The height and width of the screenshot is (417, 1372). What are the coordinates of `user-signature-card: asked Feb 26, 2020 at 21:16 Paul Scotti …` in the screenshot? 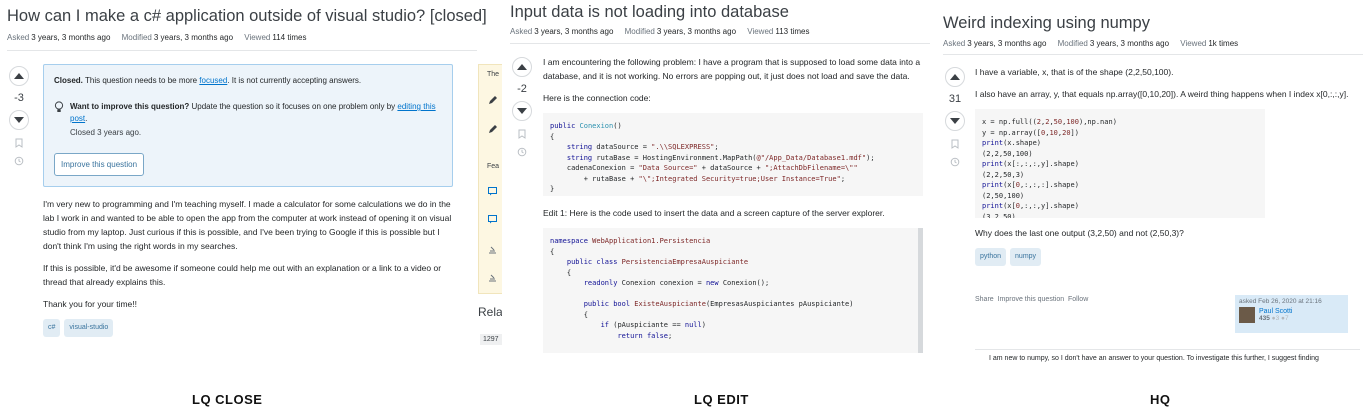 It's located at (1291, 314).